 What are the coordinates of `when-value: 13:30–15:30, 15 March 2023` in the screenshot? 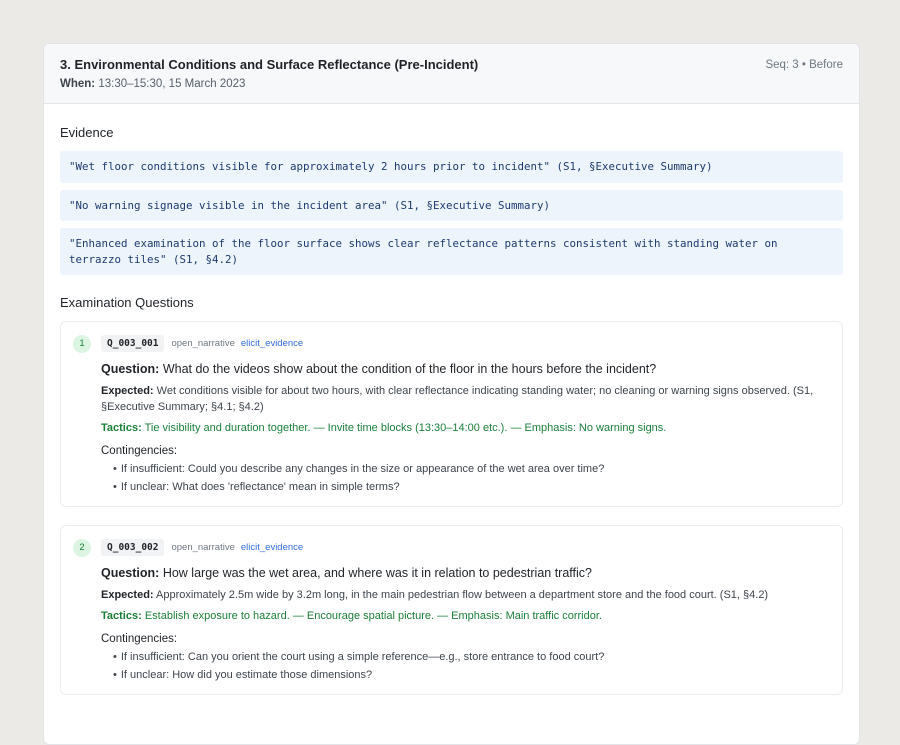 It's located at (172, 84).